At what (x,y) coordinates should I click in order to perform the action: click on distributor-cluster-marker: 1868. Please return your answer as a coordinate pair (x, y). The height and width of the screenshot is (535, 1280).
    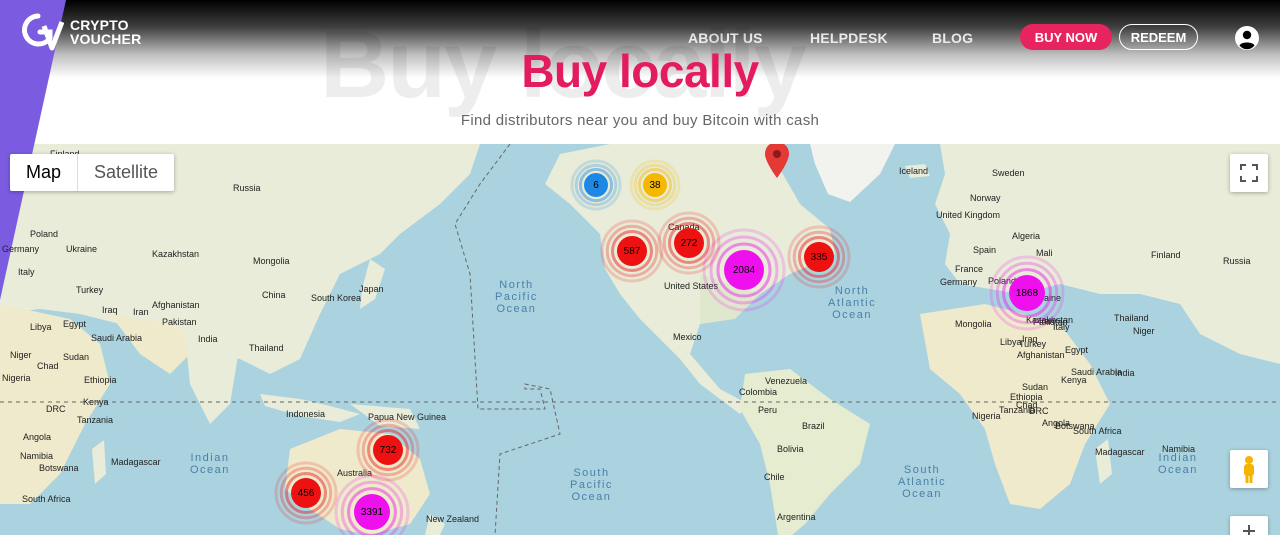
    Looking at the image, I should click on (1027, 293).